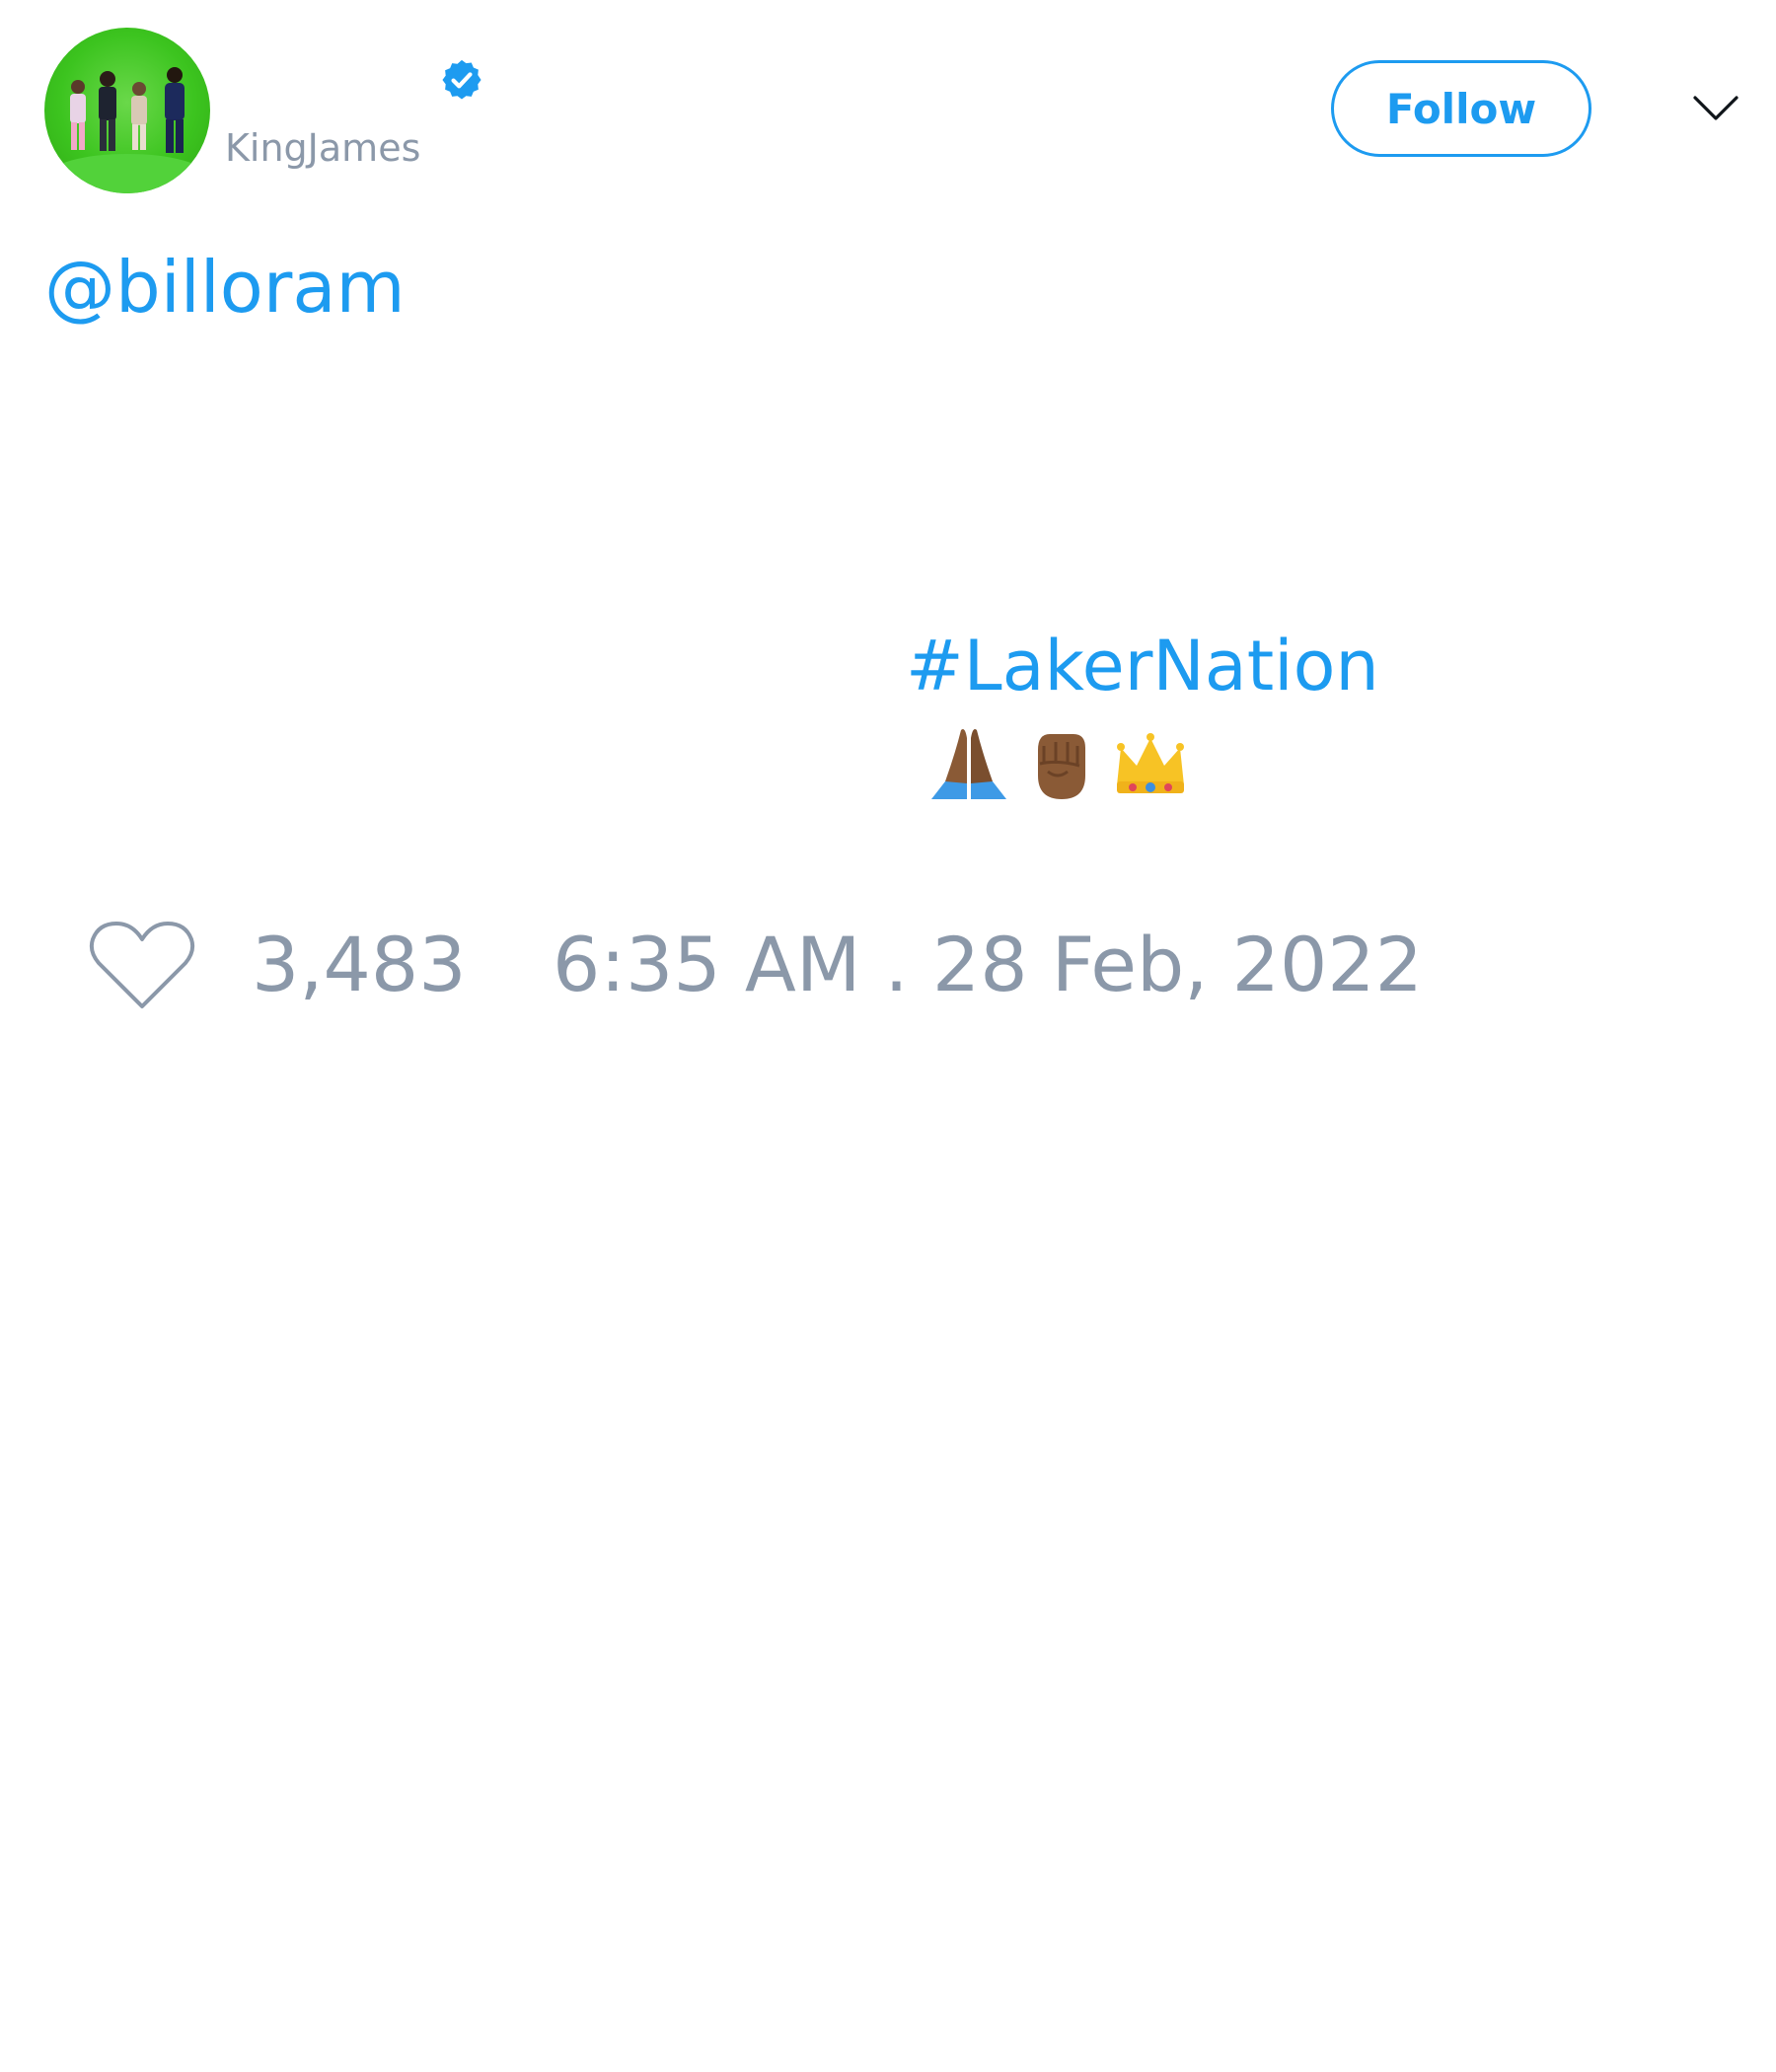 The image size is (1776, 2072). What do you see at coordinates (988, 965) in the screenshot?
I see `tweet-timestamp: 6:35 AM . 28 Feb, 2022` at bounding box center [988, 965].